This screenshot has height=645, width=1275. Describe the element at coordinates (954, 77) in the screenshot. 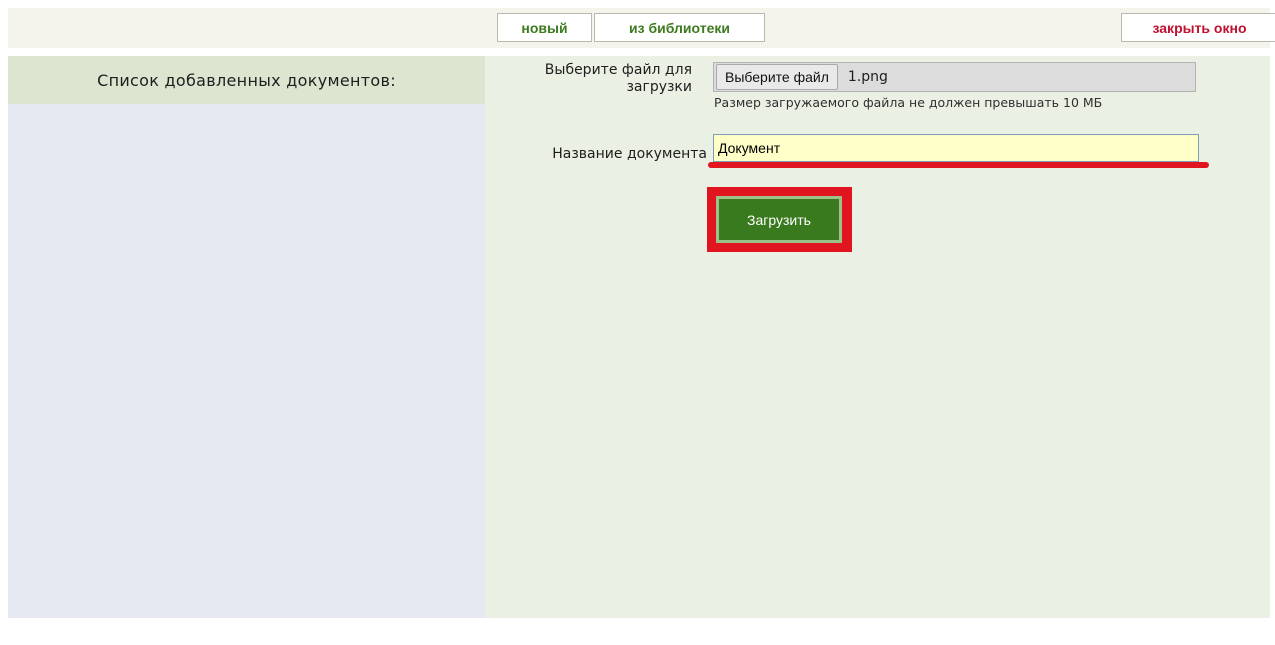

I see `file-input: Выберите файл 1.png` at that location.